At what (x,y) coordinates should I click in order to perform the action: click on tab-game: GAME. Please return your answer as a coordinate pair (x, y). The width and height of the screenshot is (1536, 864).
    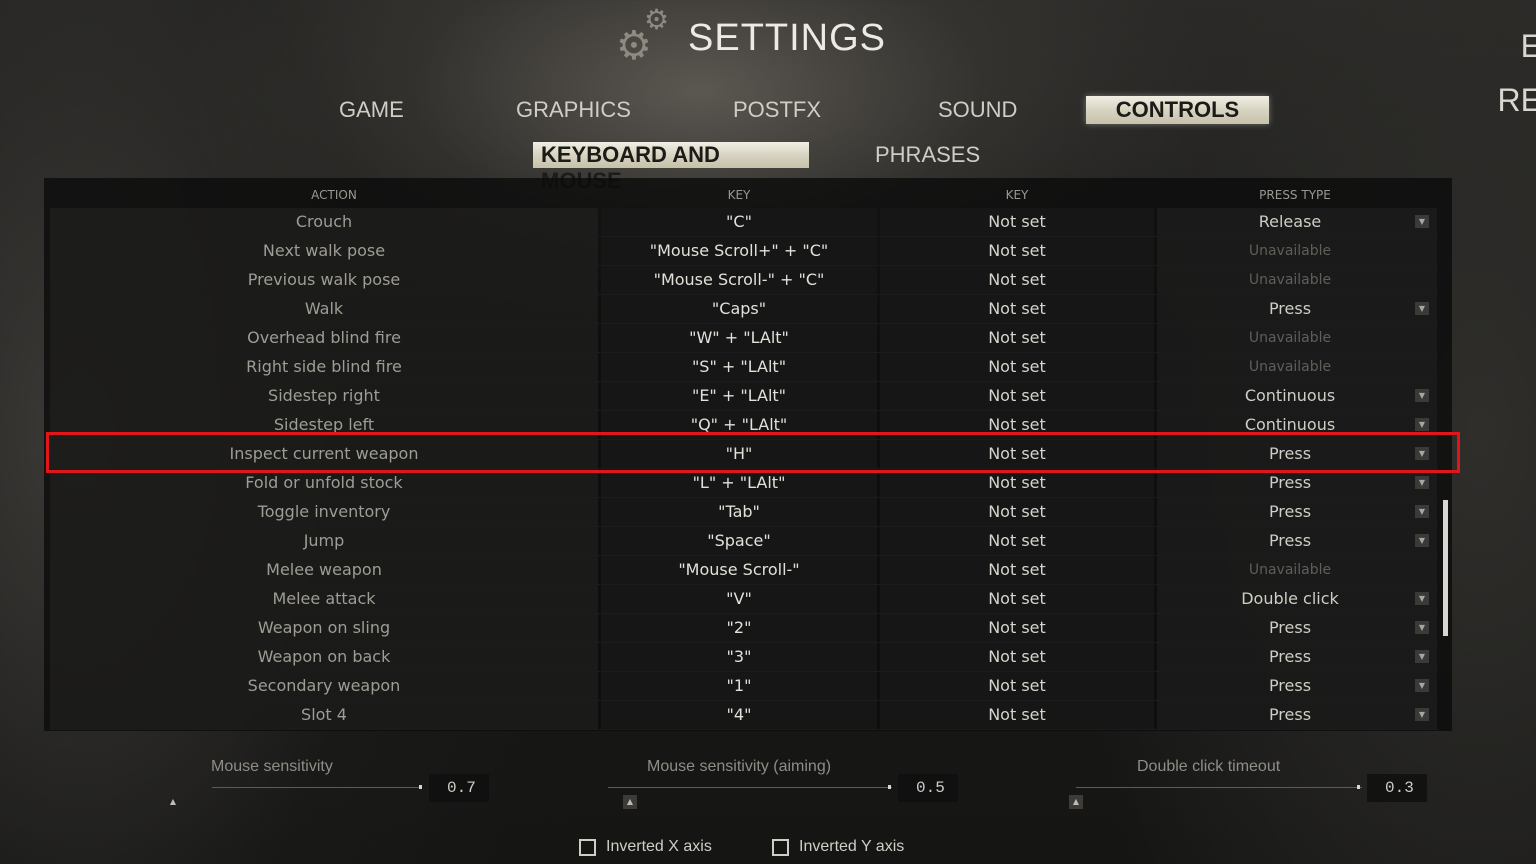
    Looking at the image, I should click on (371, 110).